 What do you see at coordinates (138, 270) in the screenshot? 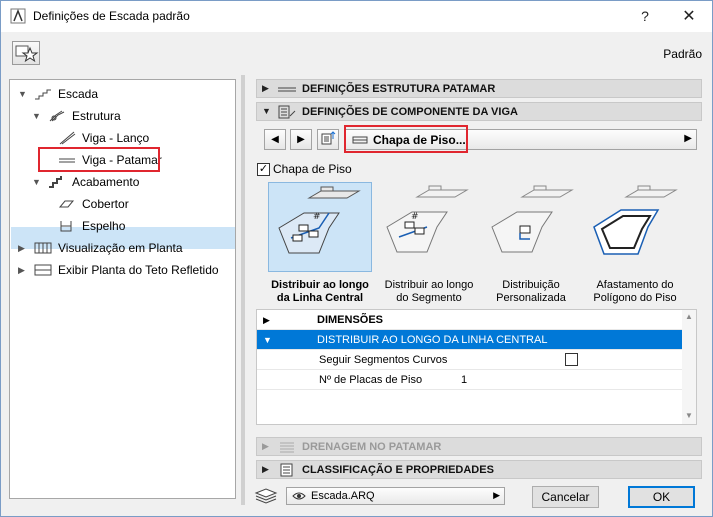
I see `tree-label: Exibir Planta do Teto Refletido` at bounding box center [138, 270].